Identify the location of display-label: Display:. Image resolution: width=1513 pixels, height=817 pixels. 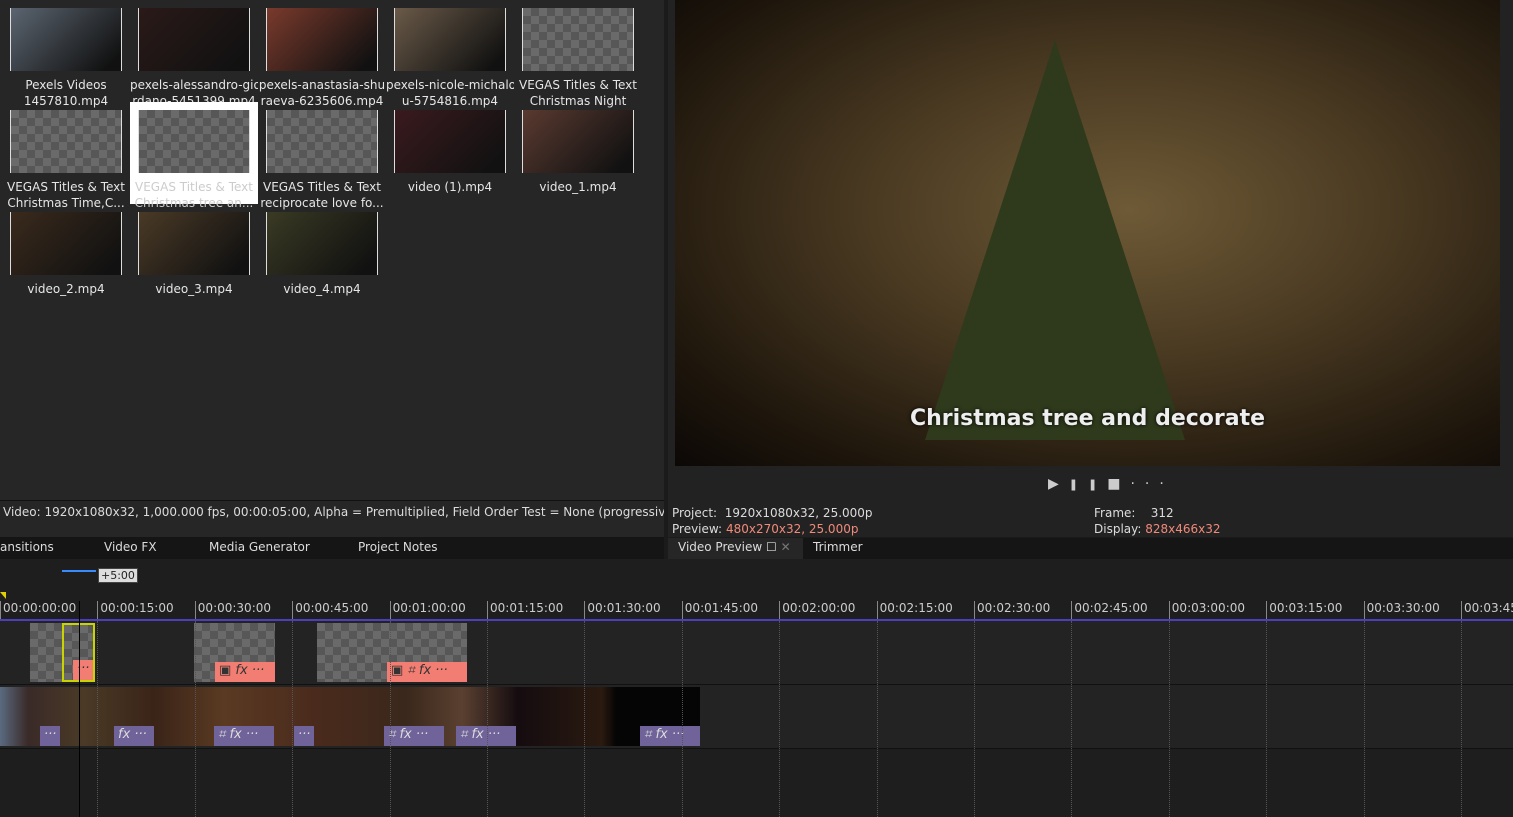
(1118, 529).